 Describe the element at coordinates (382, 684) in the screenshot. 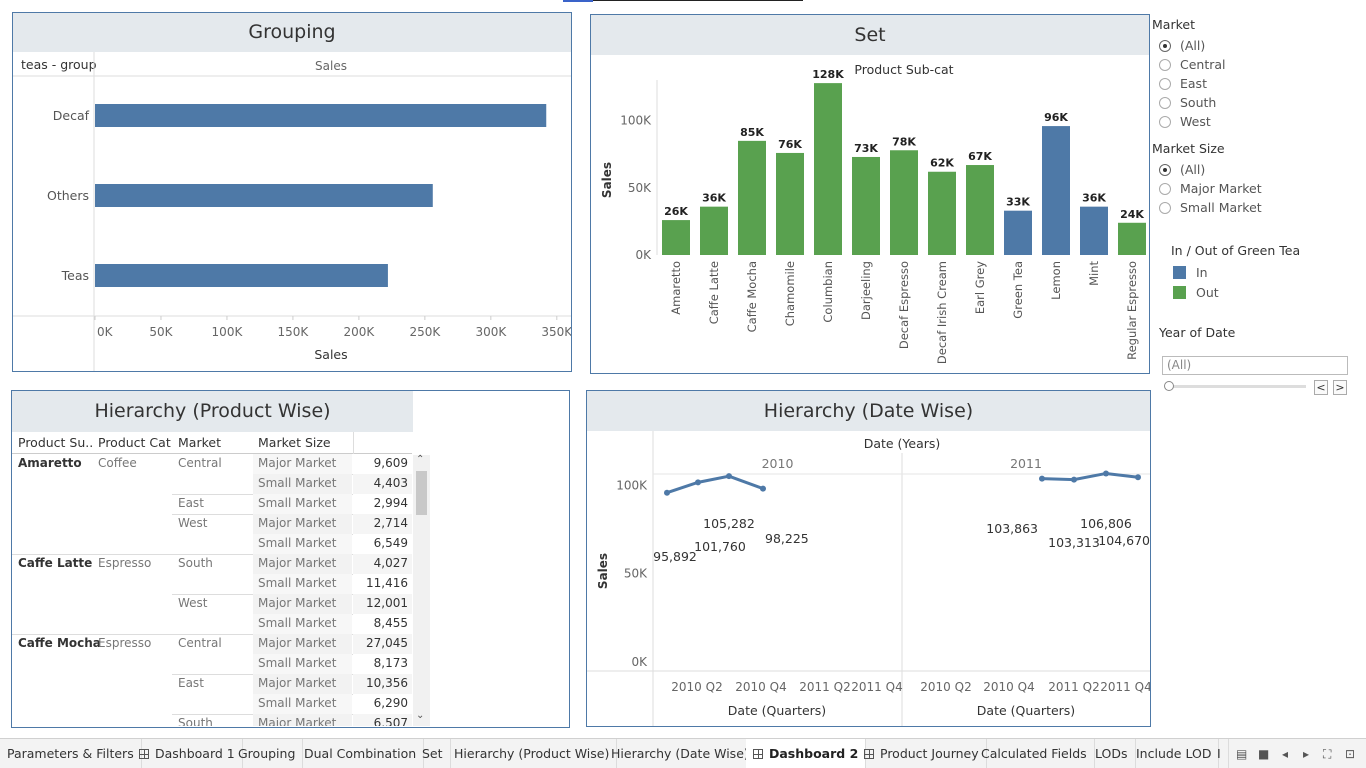

I see `sales-value-cell: 10,356` at that location.